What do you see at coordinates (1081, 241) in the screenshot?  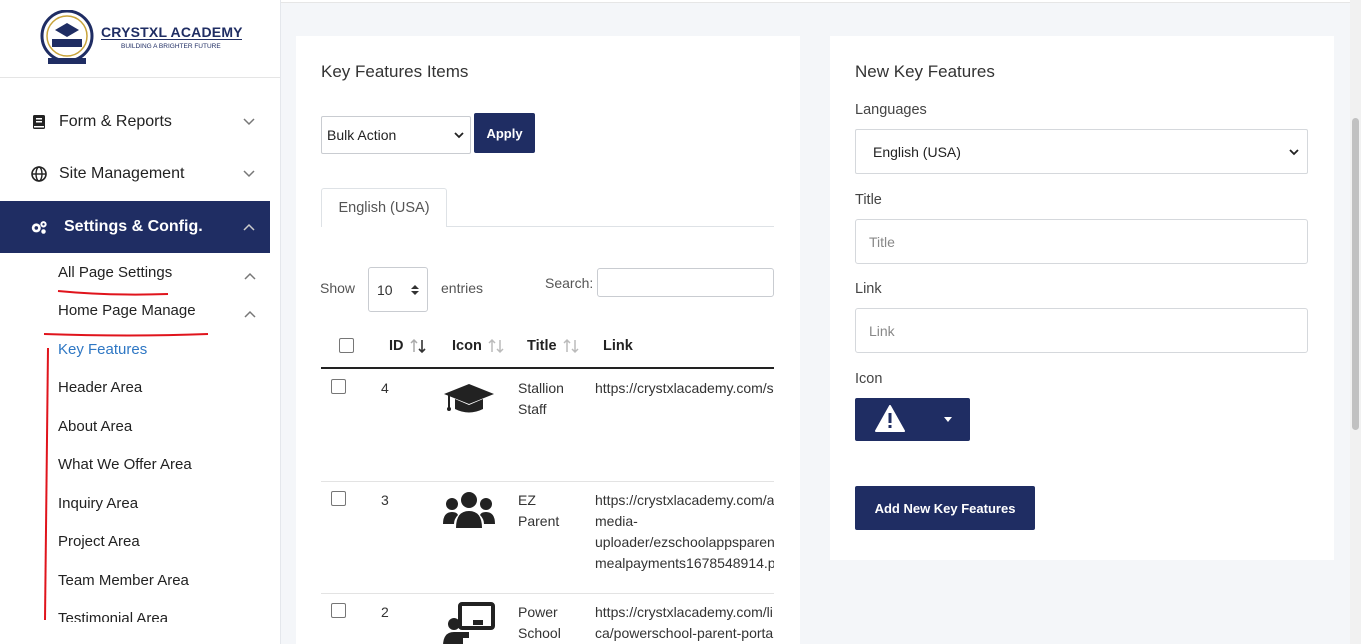 I see `title-input` at bounding box center [1081, 241].